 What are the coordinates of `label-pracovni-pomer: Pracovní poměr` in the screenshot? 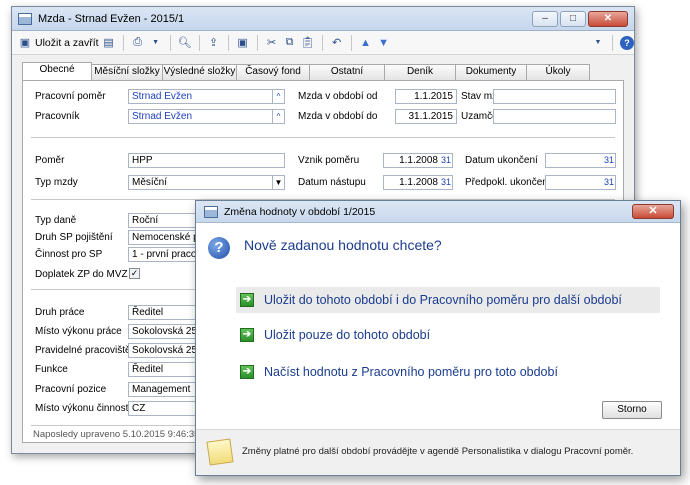 It's located at (70, 96).